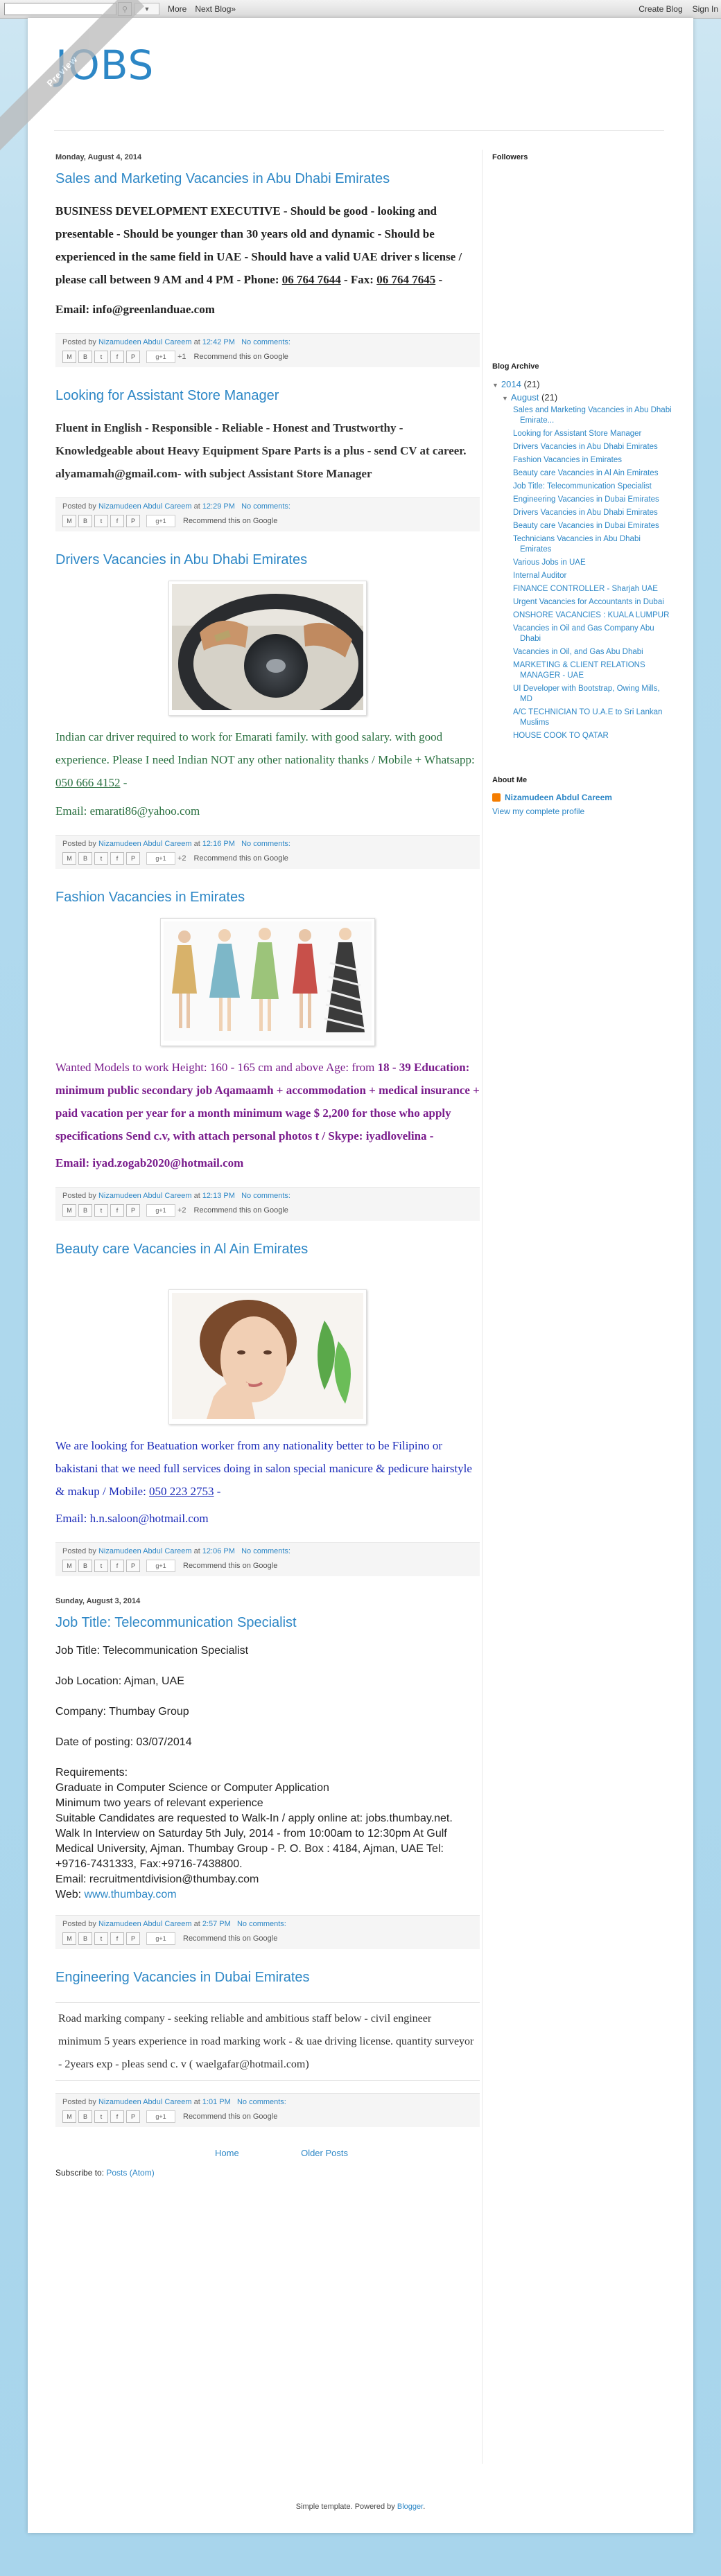 The image size is (721, 2576). Describe the element at coordinates (582, 500) in the screenshot. I see `archive-post-link: Engineering Vacancies in Dubai Emirates` at that location.